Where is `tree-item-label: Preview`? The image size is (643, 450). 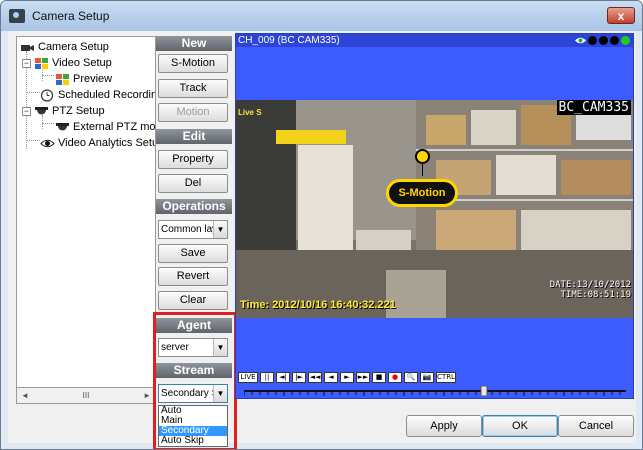
tree-item-label: Preview is located at coordinates (93, 79).